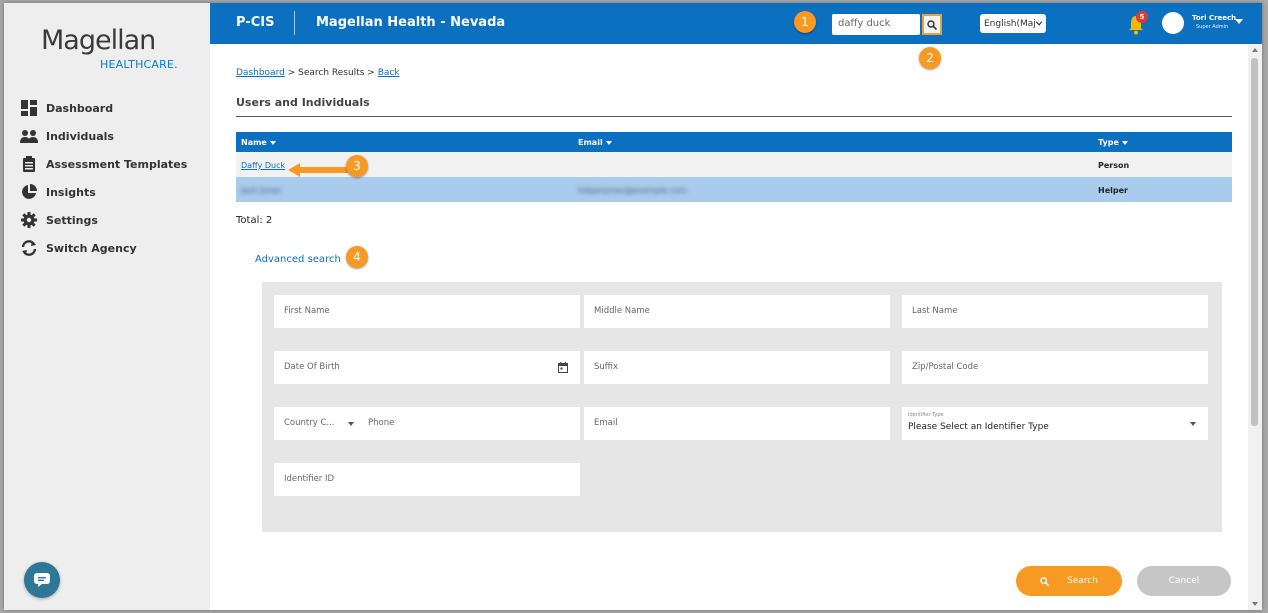  I want to click on suffix-field: Suffix, so click(737, 367).